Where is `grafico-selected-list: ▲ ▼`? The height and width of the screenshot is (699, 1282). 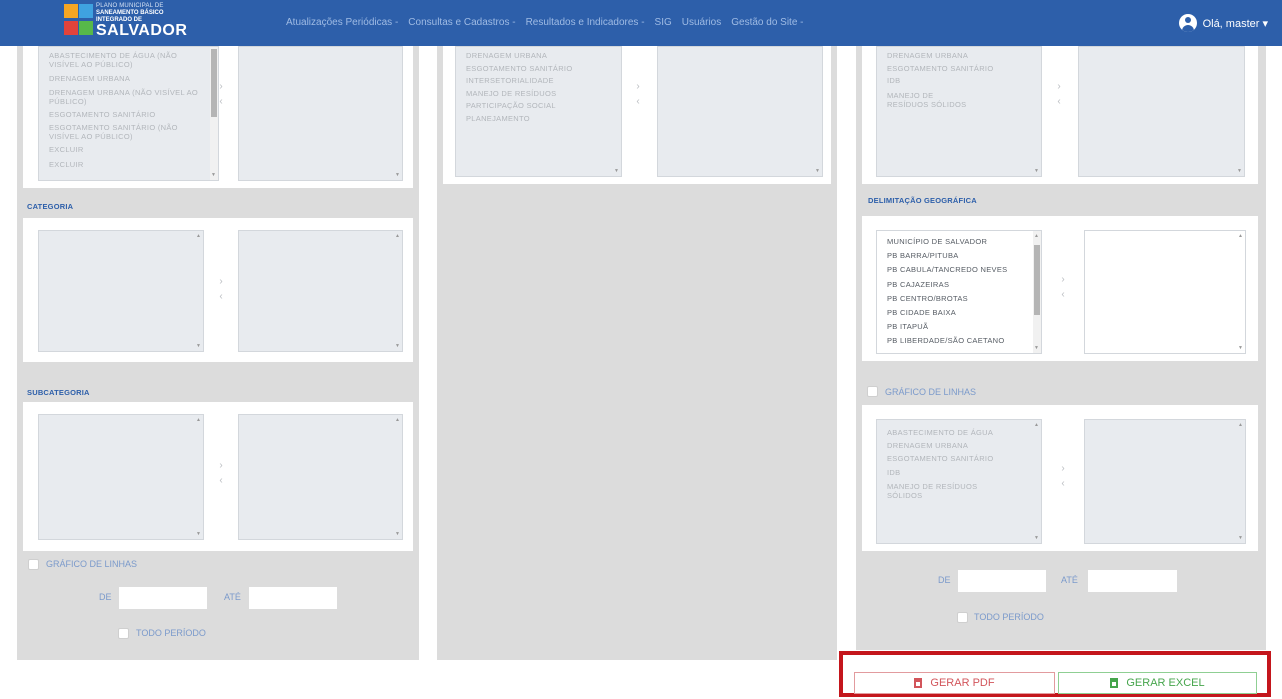
grafico-selected-list: ▲ ▼ is located at coordinates (1165, 481).